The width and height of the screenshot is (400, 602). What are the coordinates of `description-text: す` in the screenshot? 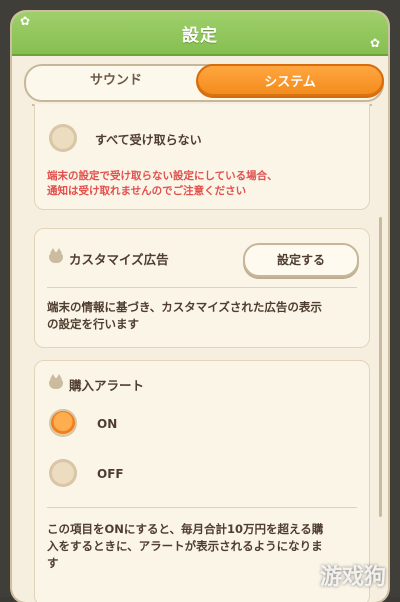 It's located at (53, 563).